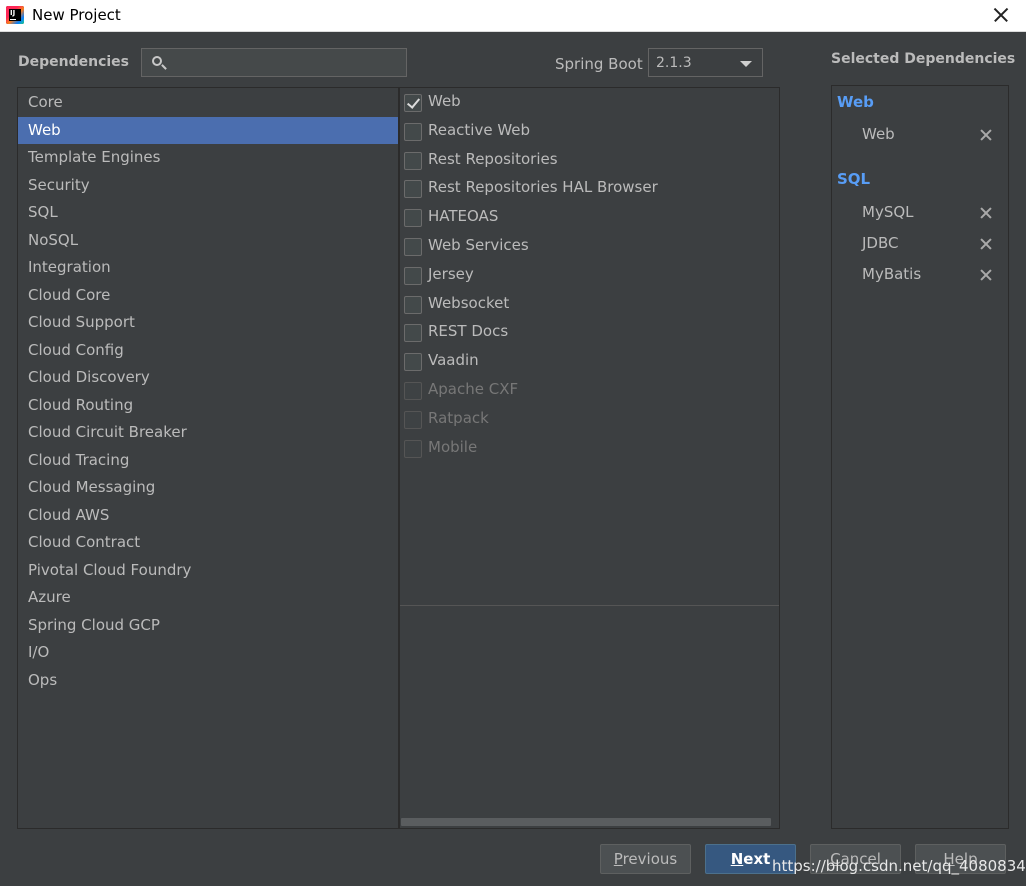 The width and height of the screenshot is (1026, 886). What do you see at coordinates (451, 273) in the screenshot?
I see `dependency-option-label: Jersey` at bounding box center [451, 273].